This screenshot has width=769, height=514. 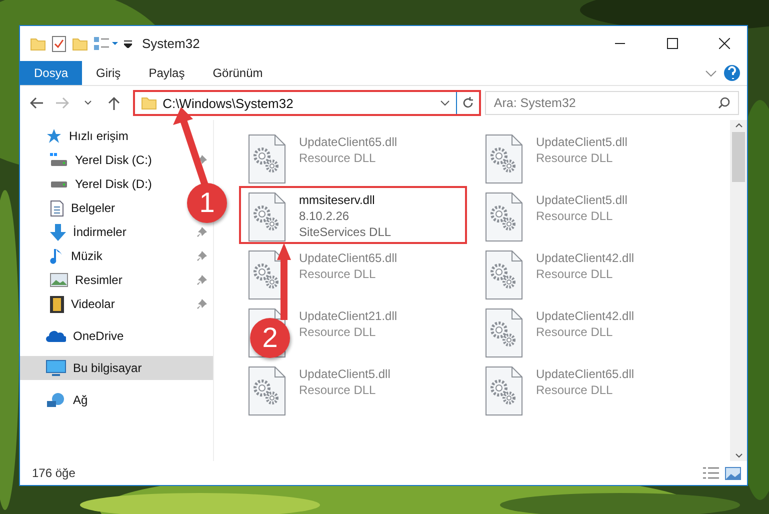 What do you see at coordinates (56, 336) in the screenshot?
I see `cloud-icon` at bounding box center [56, 336].